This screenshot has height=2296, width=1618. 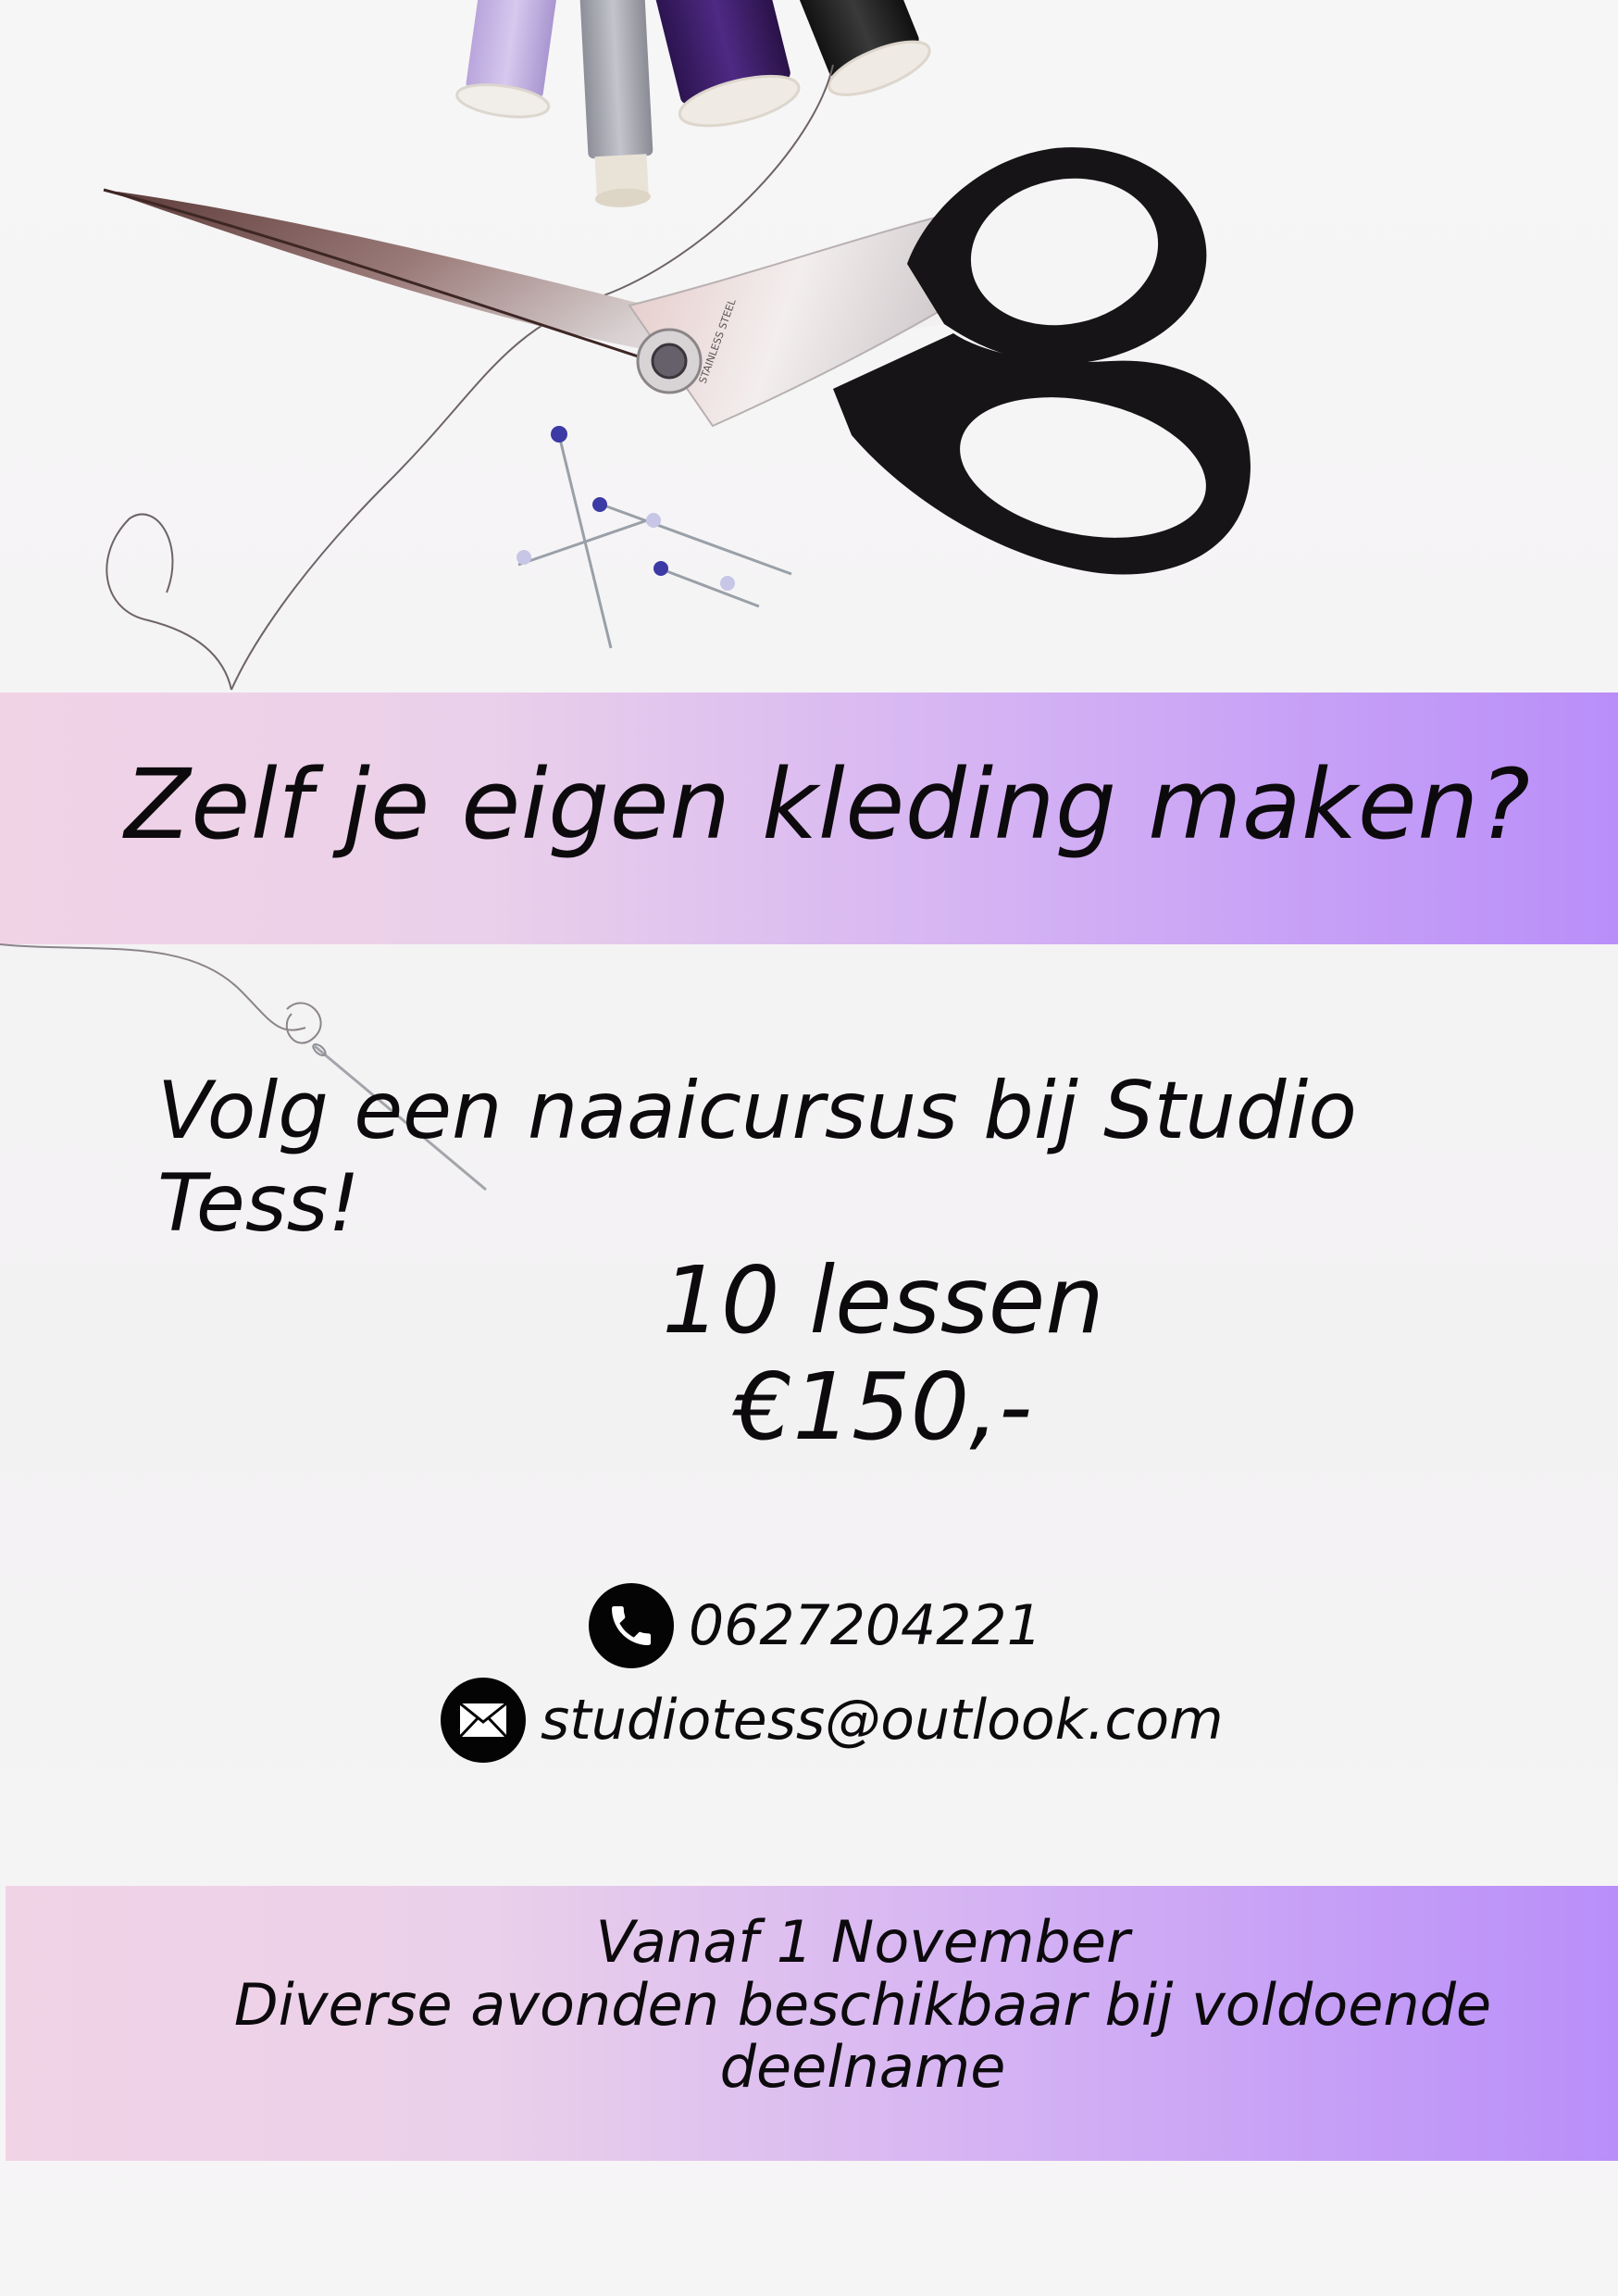 I want to click on phone-number: 0627204221, so click(x=865, y=1625).